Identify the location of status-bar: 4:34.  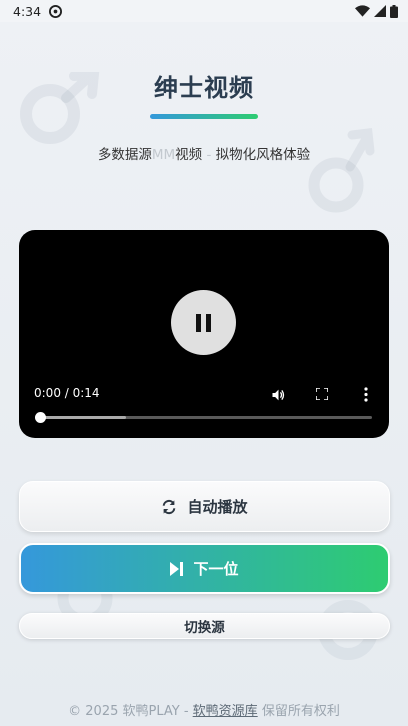
(204, 11).